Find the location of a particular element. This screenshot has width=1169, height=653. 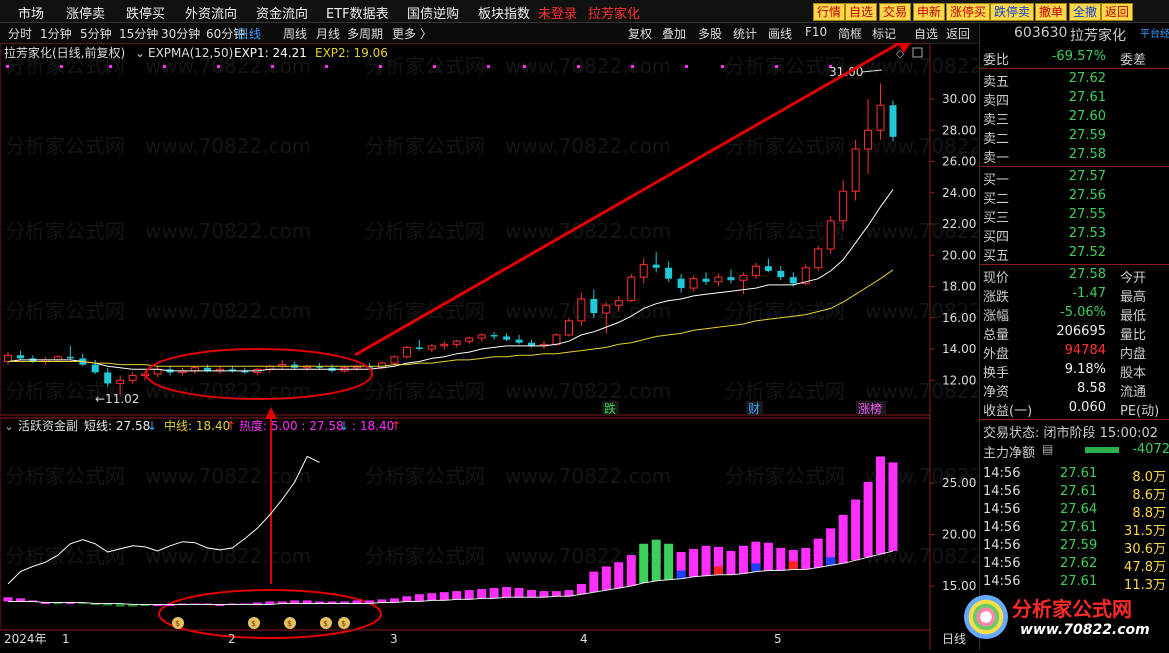

quote-row: 买一 27.57 is located at coordinates (1074, 178).